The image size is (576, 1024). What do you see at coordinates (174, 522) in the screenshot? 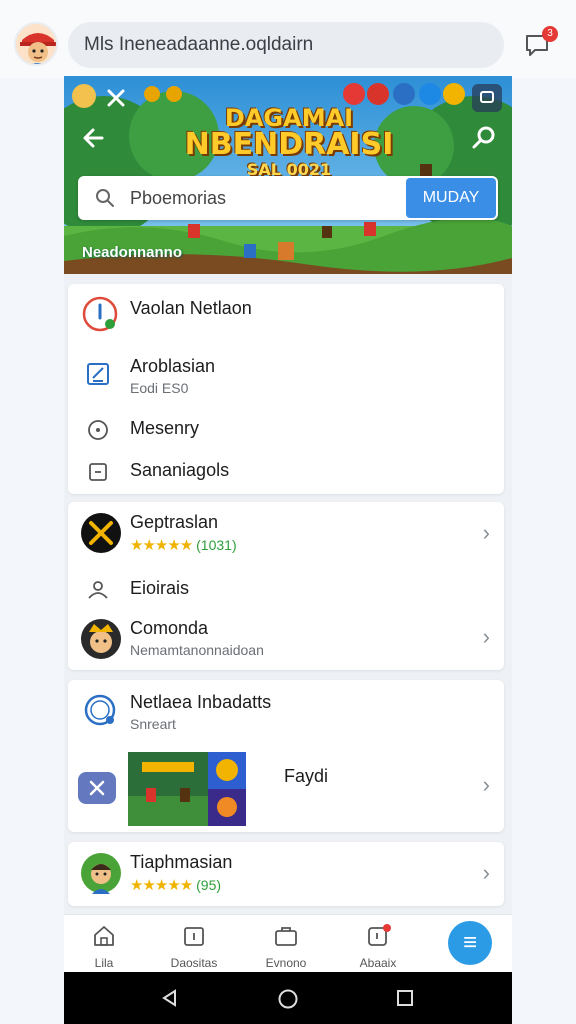
I see `list-item-label: Geptraslan` at bounding box center [174, 522].